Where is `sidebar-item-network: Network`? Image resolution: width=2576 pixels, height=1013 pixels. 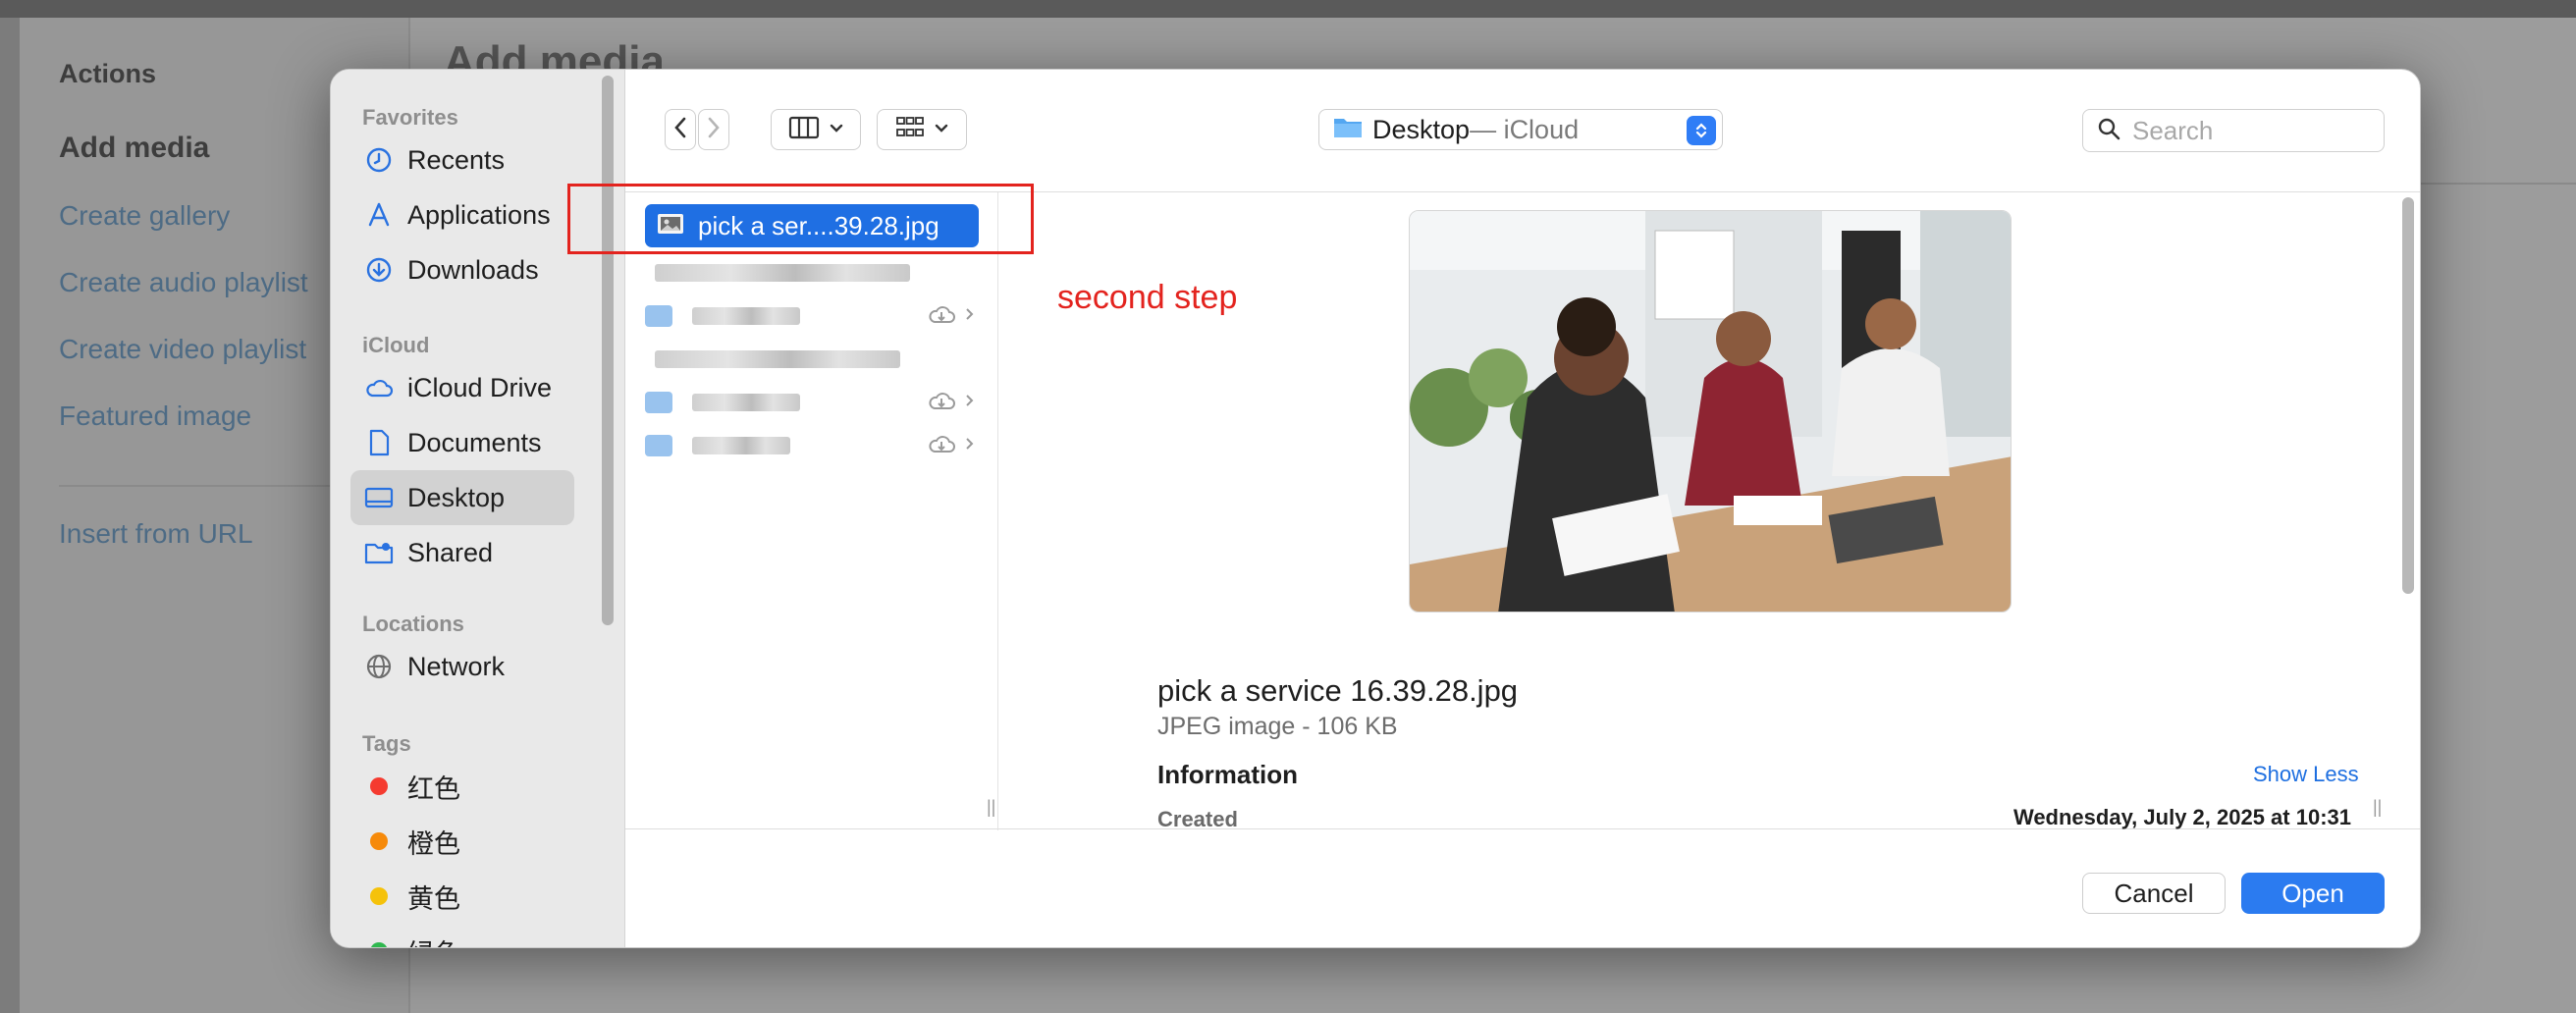 sidebar-item-network: Network is located at coordinates (462, 666).